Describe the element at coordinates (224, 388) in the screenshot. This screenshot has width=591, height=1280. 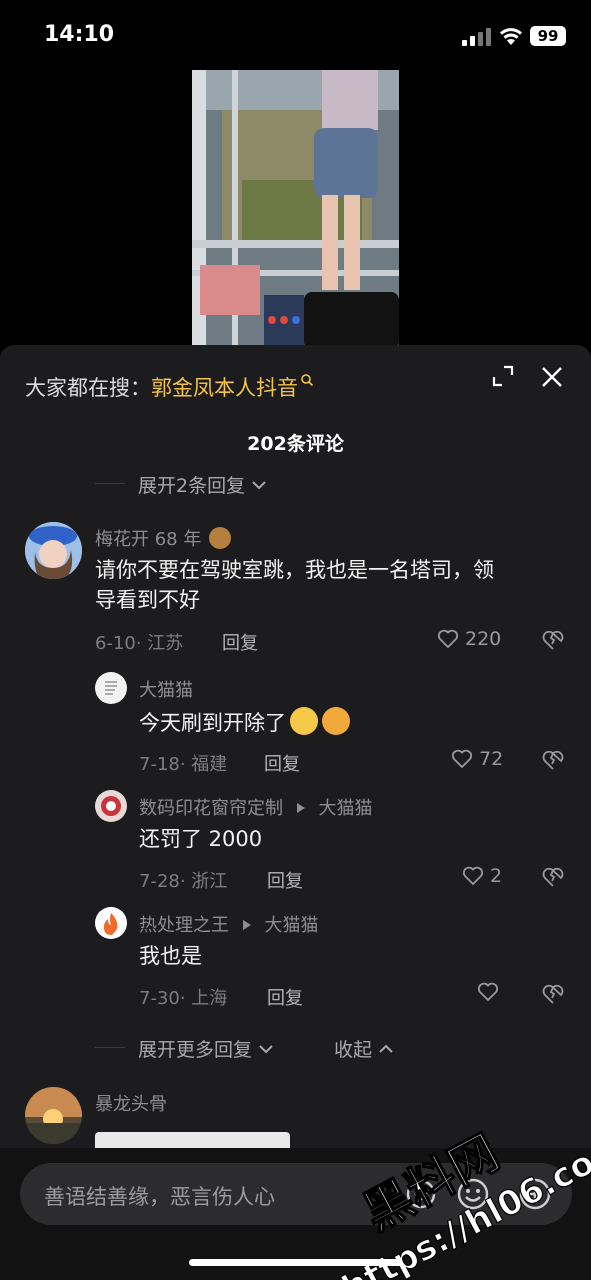
I see `hot-search-keyword: 郭金凤本人抖音` at that location.